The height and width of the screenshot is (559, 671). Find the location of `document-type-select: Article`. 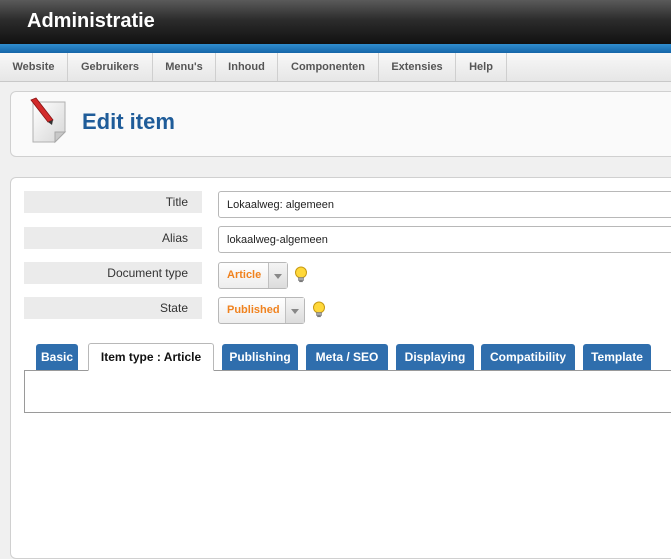

document-type-select: Article is located at coordinates (253, 275).